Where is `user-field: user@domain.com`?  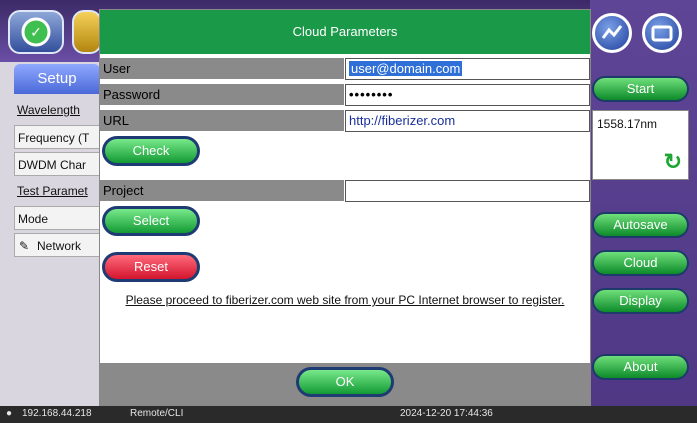 user-field: user@domain.com is located at coordinates (467, 69).